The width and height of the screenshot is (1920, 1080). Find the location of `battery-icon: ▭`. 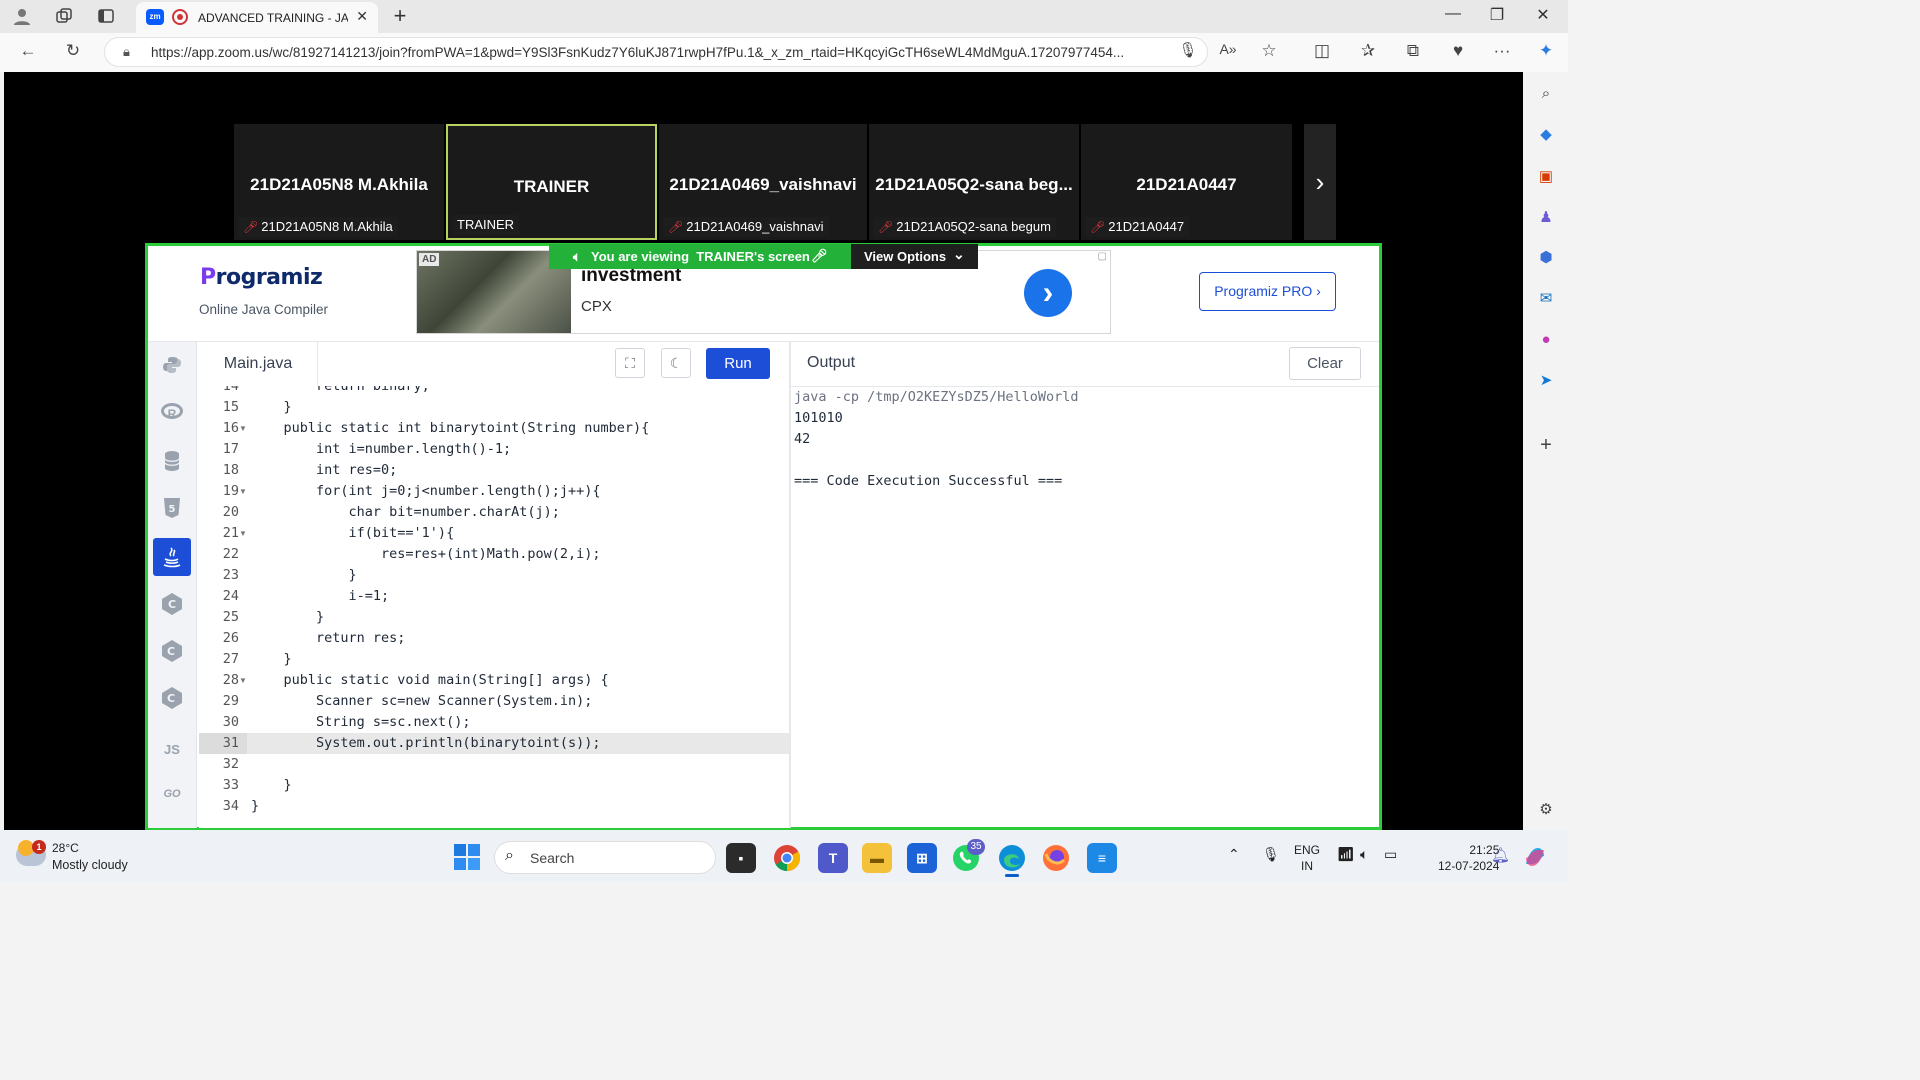

battery-icon: ▭ is located at coordinates (1390, 854).